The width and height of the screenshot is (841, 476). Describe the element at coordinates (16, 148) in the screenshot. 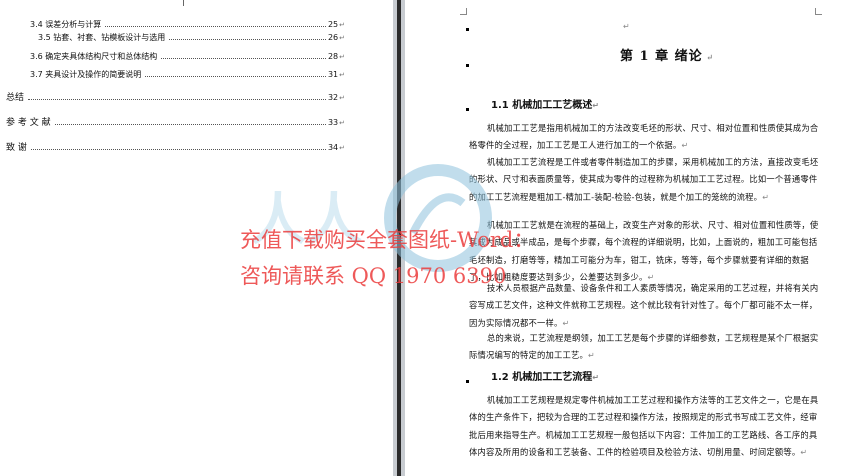

I see `toc-entry-title: 致 谢` at that location.